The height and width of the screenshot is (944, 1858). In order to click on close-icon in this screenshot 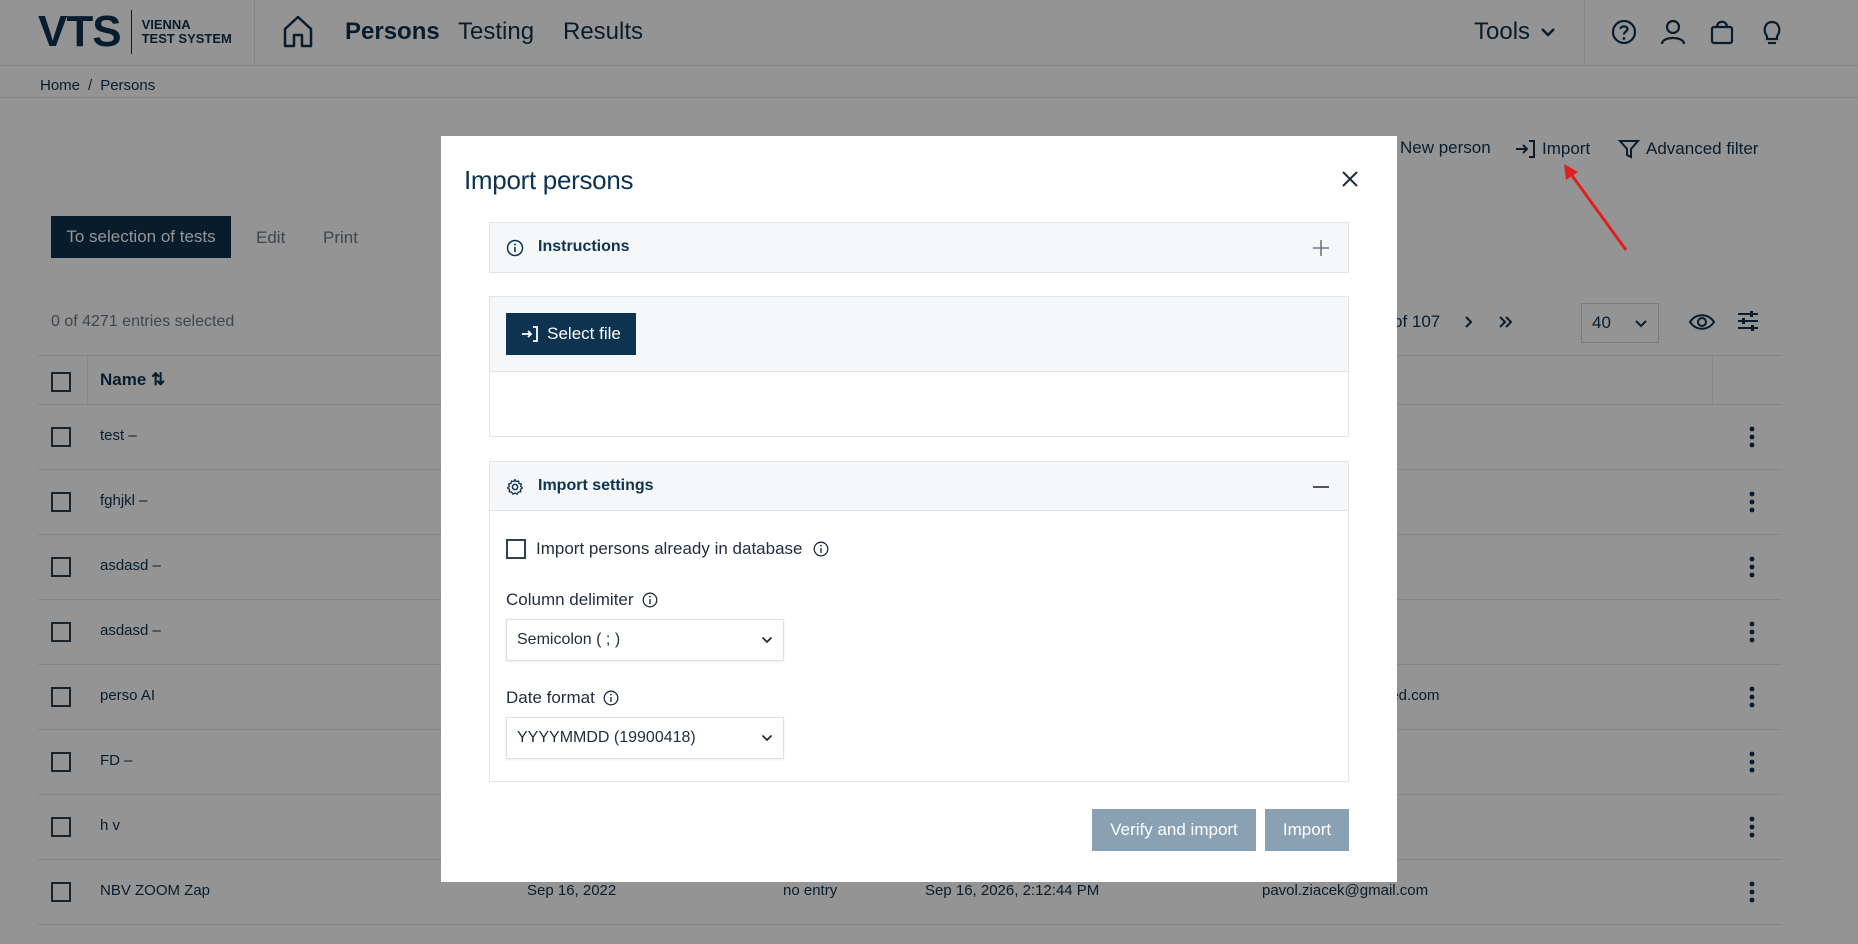, I will do `click(1350, 179)`.